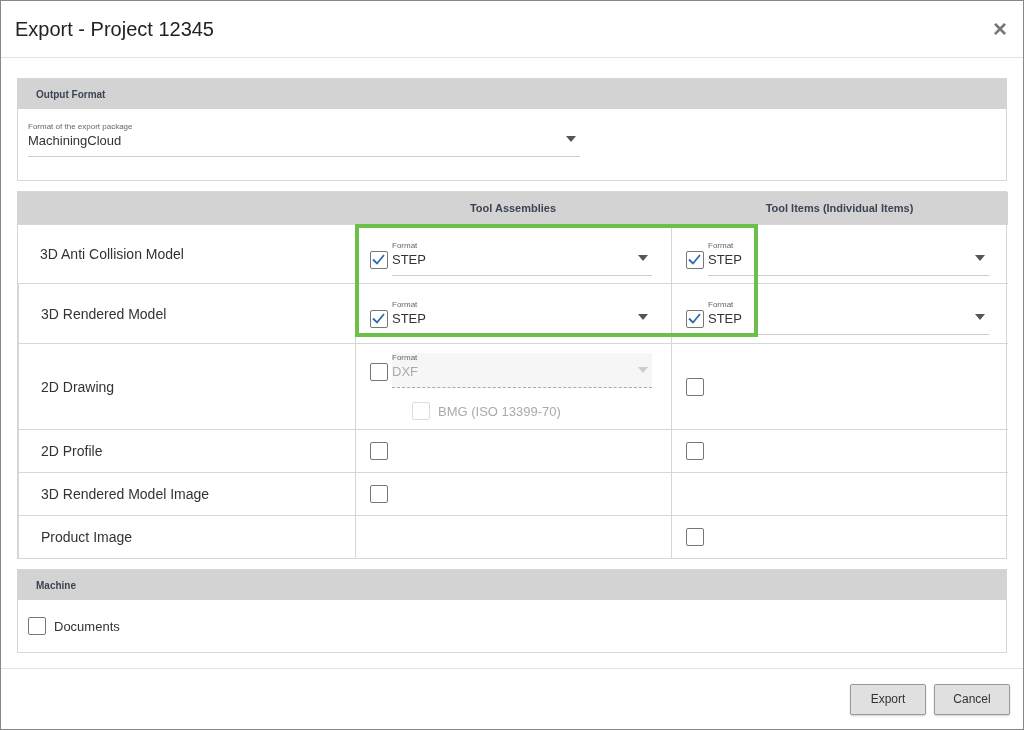  Describe the element at coordinates (513, 208) in the screenshot. I see `column-header: Tool Assemblies` at that location.